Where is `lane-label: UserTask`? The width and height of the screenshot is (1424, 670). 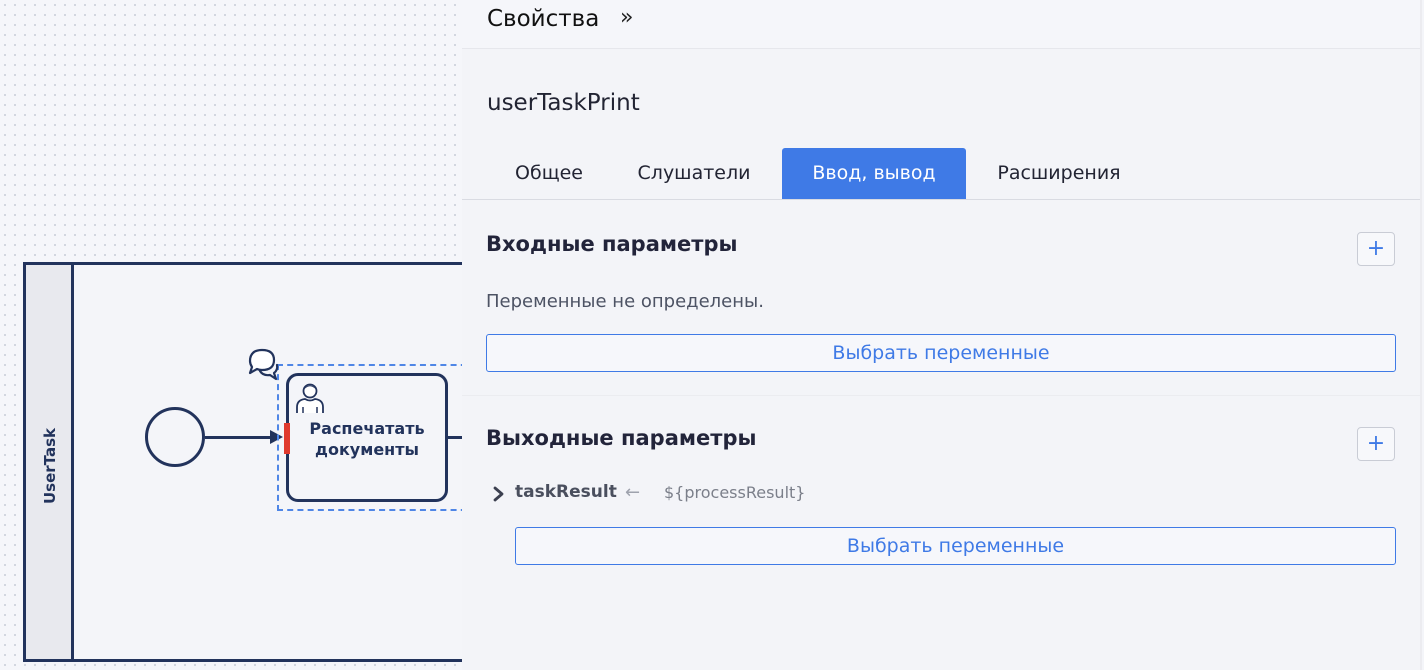
lane-label: UserTask is located at coordinates (50, 466).